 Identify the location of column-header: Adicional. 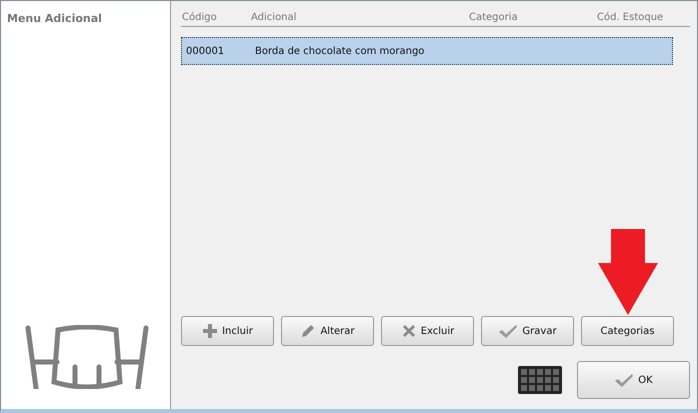
(274, 17).